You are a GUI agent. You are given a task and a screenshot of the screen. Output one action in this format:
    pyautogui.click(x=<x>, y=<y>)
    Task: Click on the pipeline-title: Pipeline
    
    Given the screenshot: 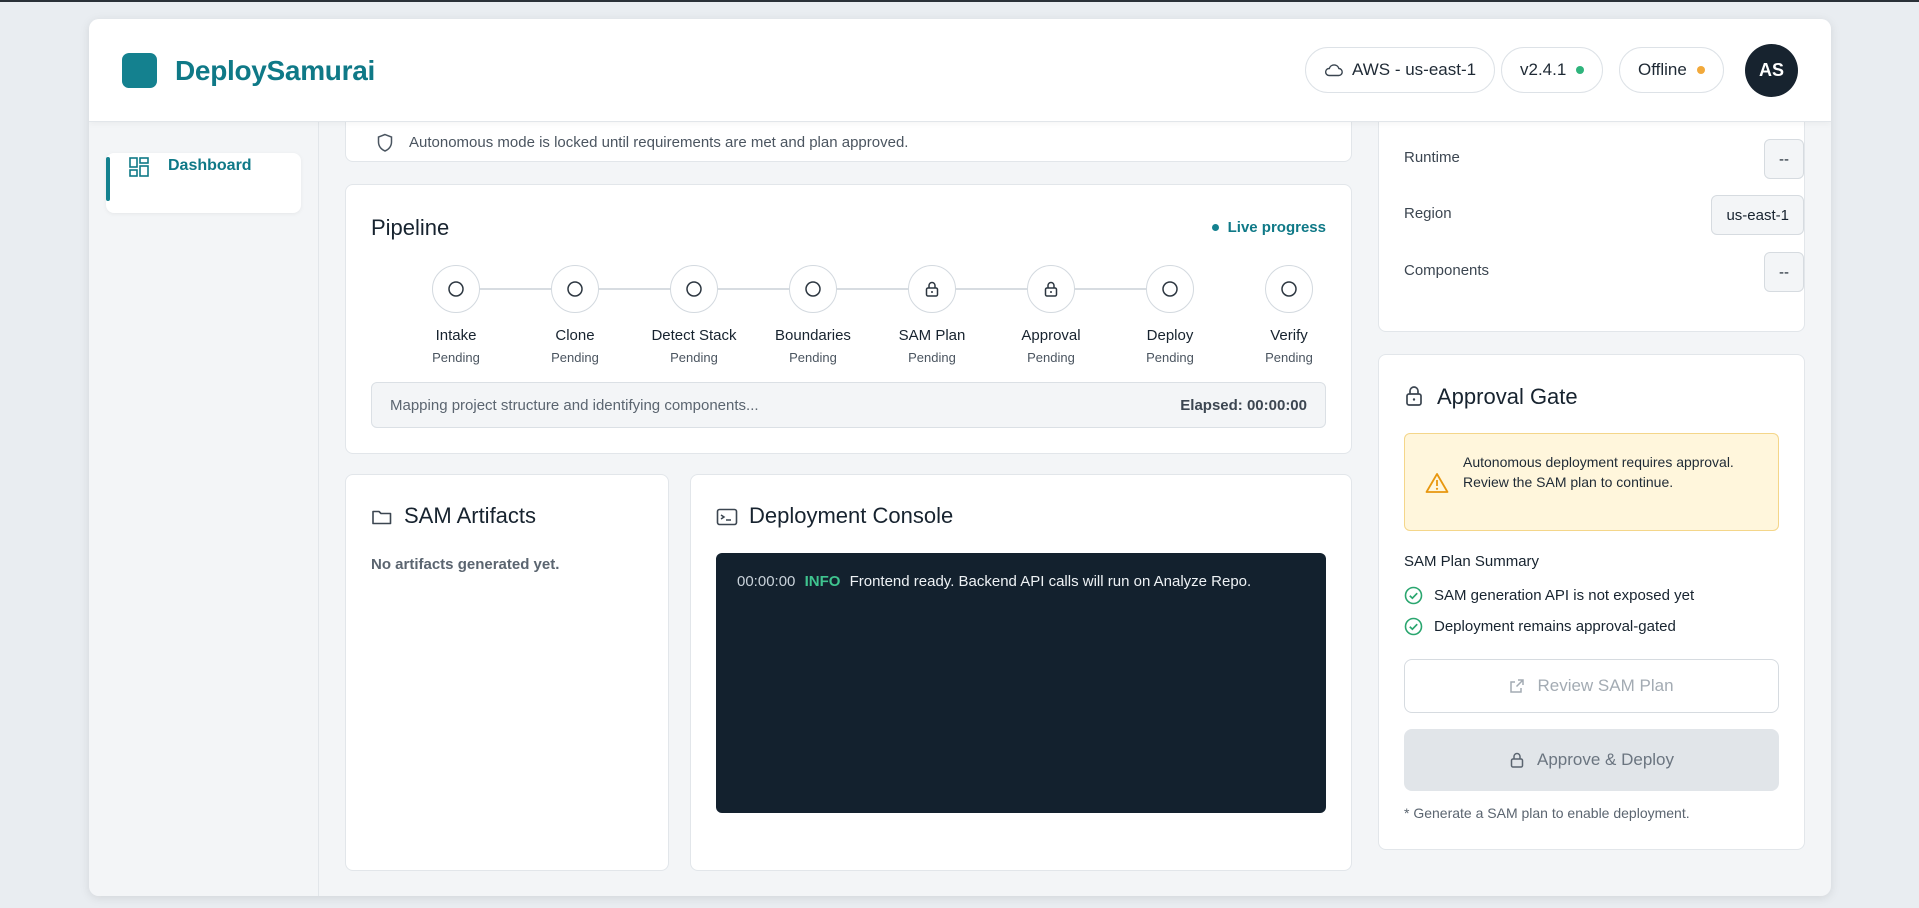 What is the action you would take?
    pyautogui.click(x=410, y=227)
    